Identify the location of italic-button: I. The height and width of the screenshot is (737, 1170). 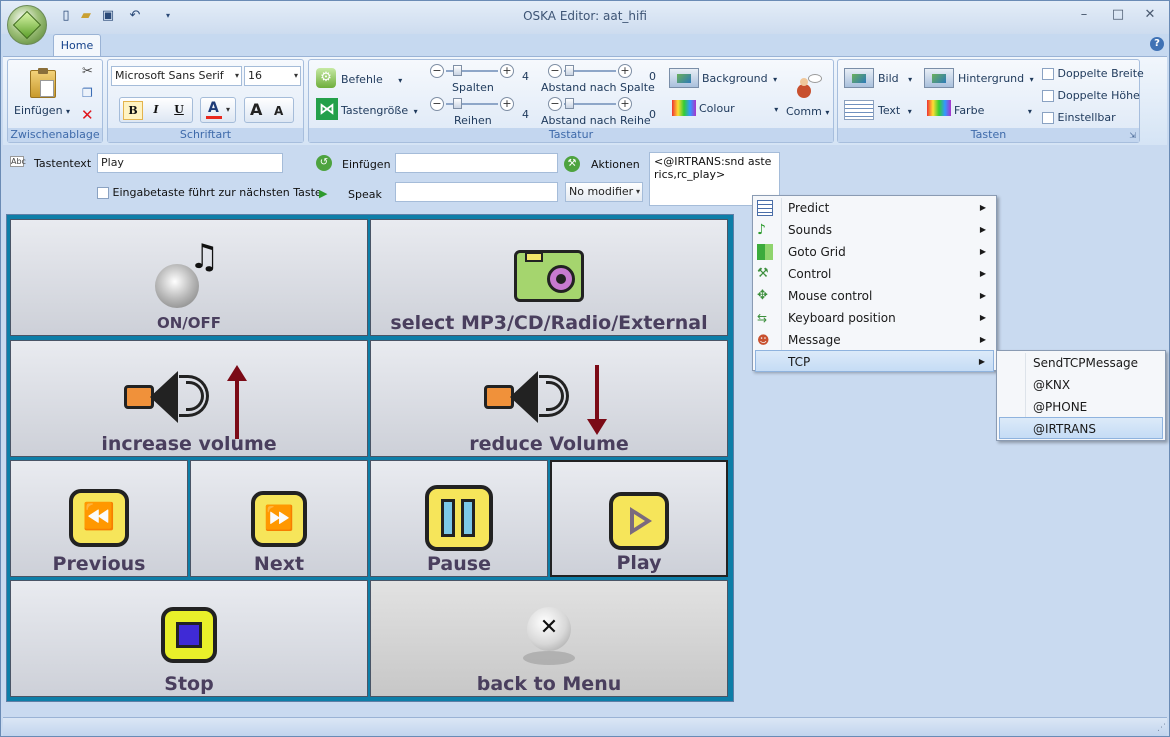
(156, 110).